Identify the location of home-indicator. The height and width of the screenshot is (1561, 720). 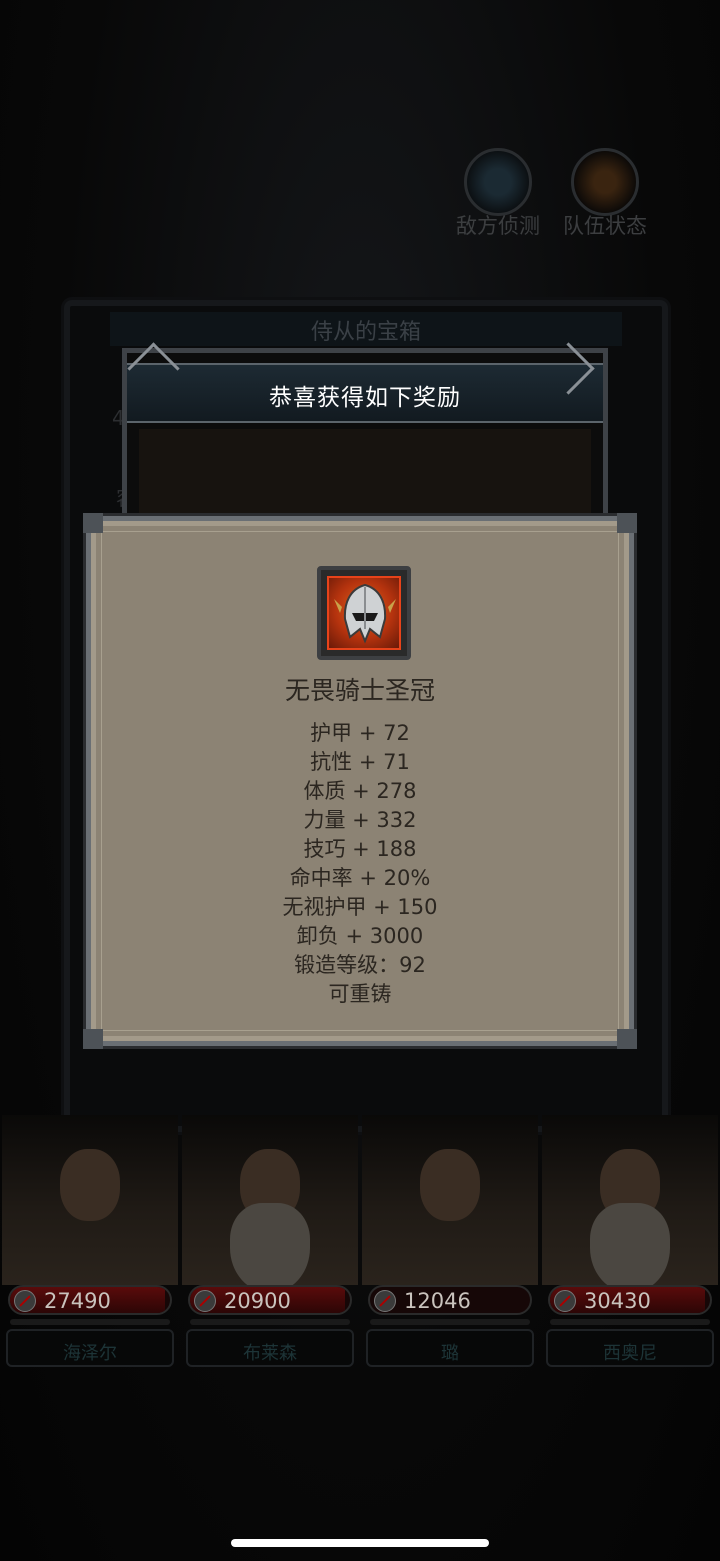
(360, 1543).